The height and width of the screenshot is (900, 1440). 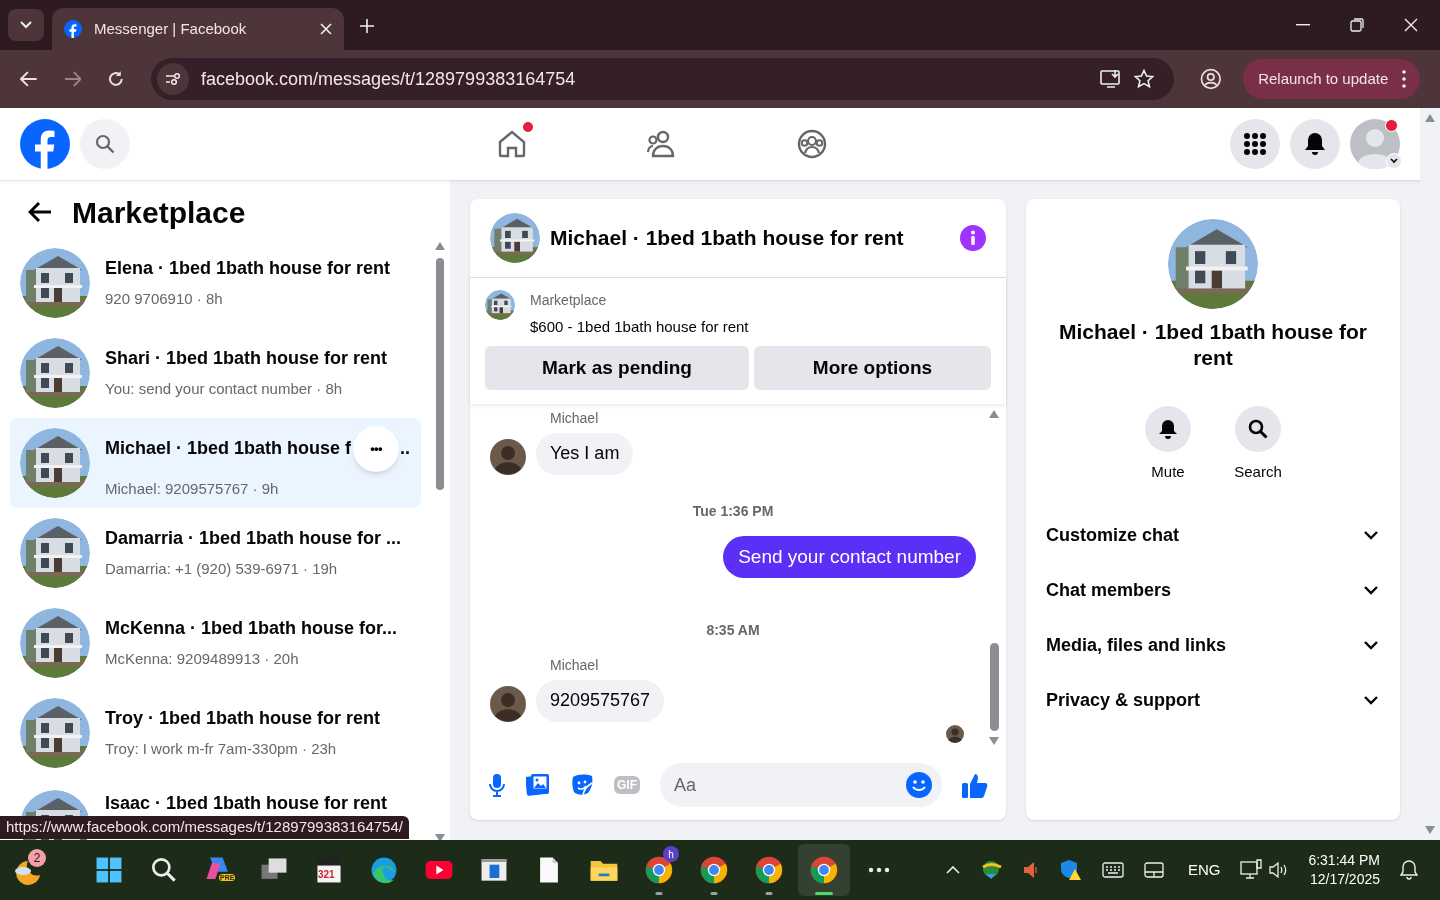 I want to click on relaunch-button: Relaunch to update, so click(x=1331, y=79).